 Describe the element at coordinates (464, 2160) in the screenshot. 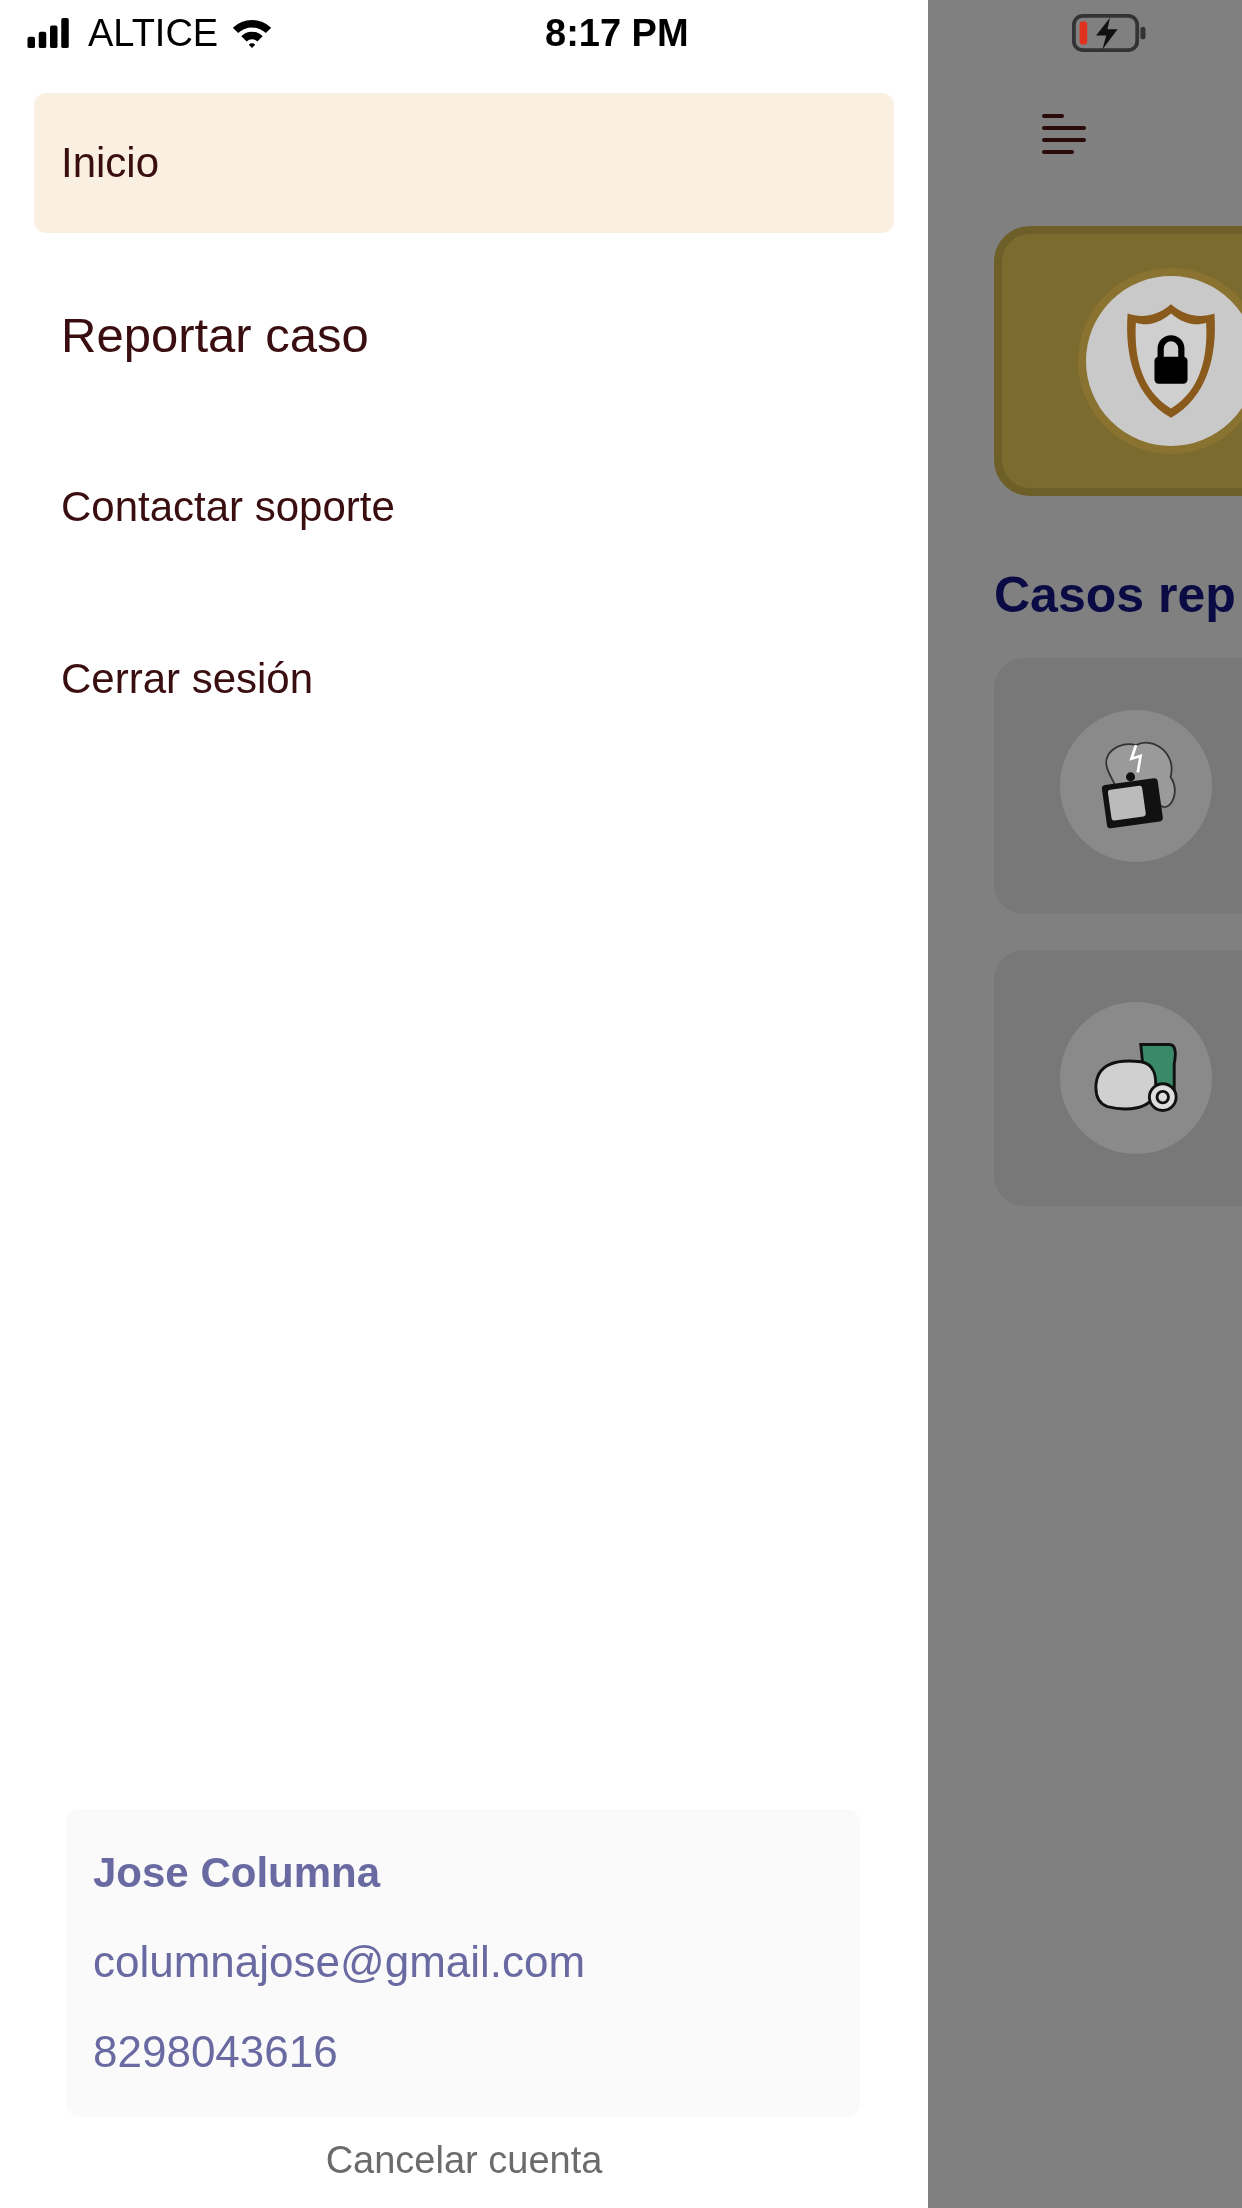

I see `cancel-account-link: Cancelar cuenta` at that location.